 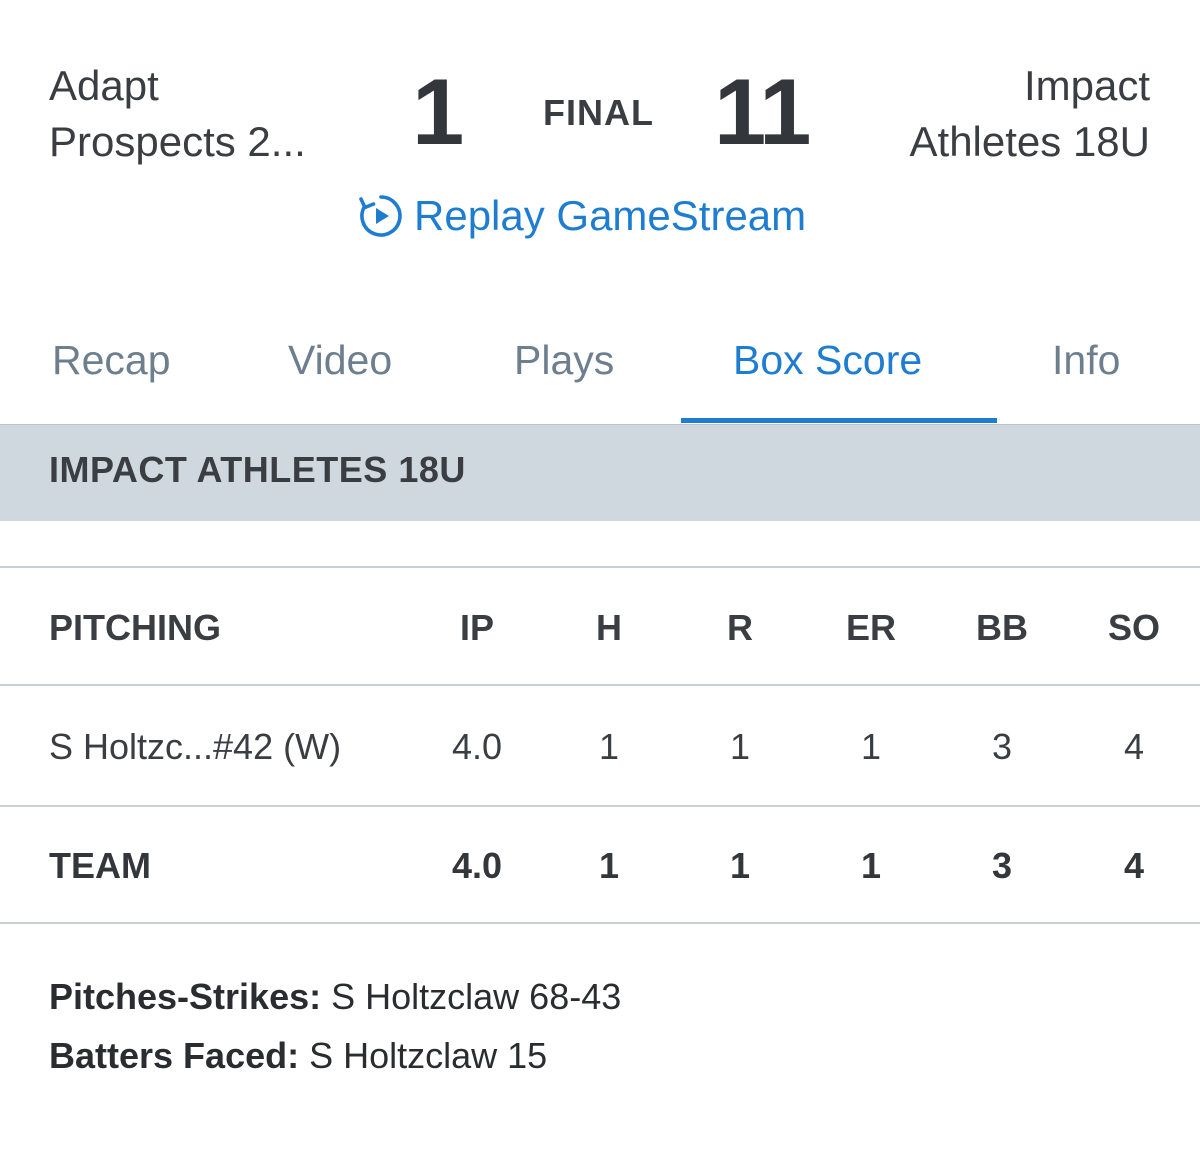 I want to click on col-header-er: ER, so click(x=870, y=627).